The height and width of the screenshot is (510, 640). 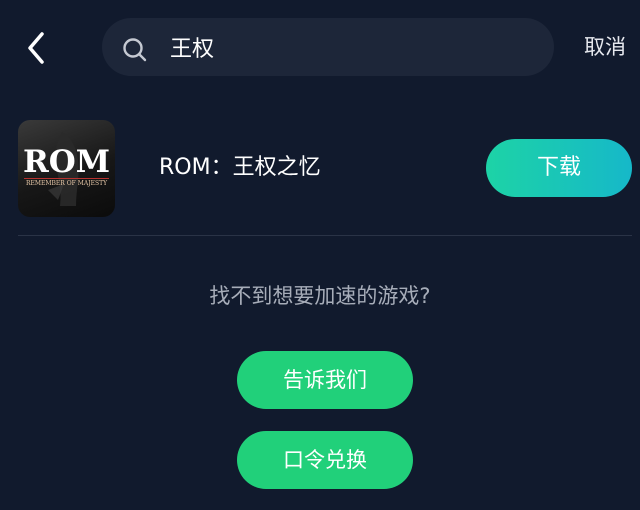 What do you see at coordinates (320, 296) in the screenshot?
I see `not-found-prompt: 找不到想要加速的游戏?` at bounding box center [320, 296].